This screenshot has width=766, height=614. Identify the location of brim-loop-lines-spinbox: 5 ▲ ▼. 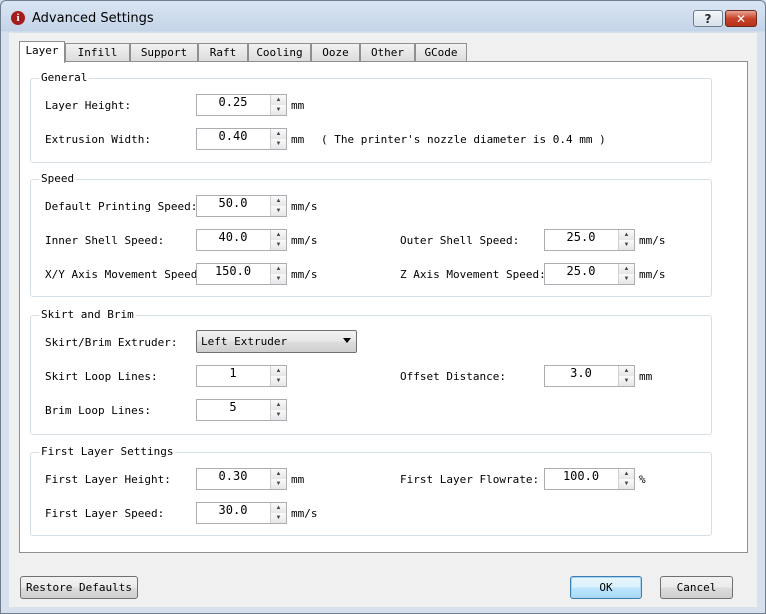
(241, 410).